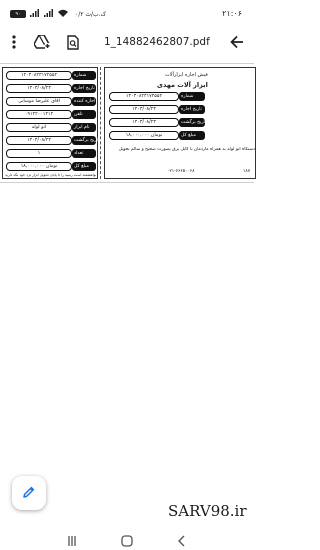 The height and width of the screenshot is (550, 320). Describe the element at coordinates (207, 511) in the screenshot. I see `watermark: SARV98.ir` at that location.